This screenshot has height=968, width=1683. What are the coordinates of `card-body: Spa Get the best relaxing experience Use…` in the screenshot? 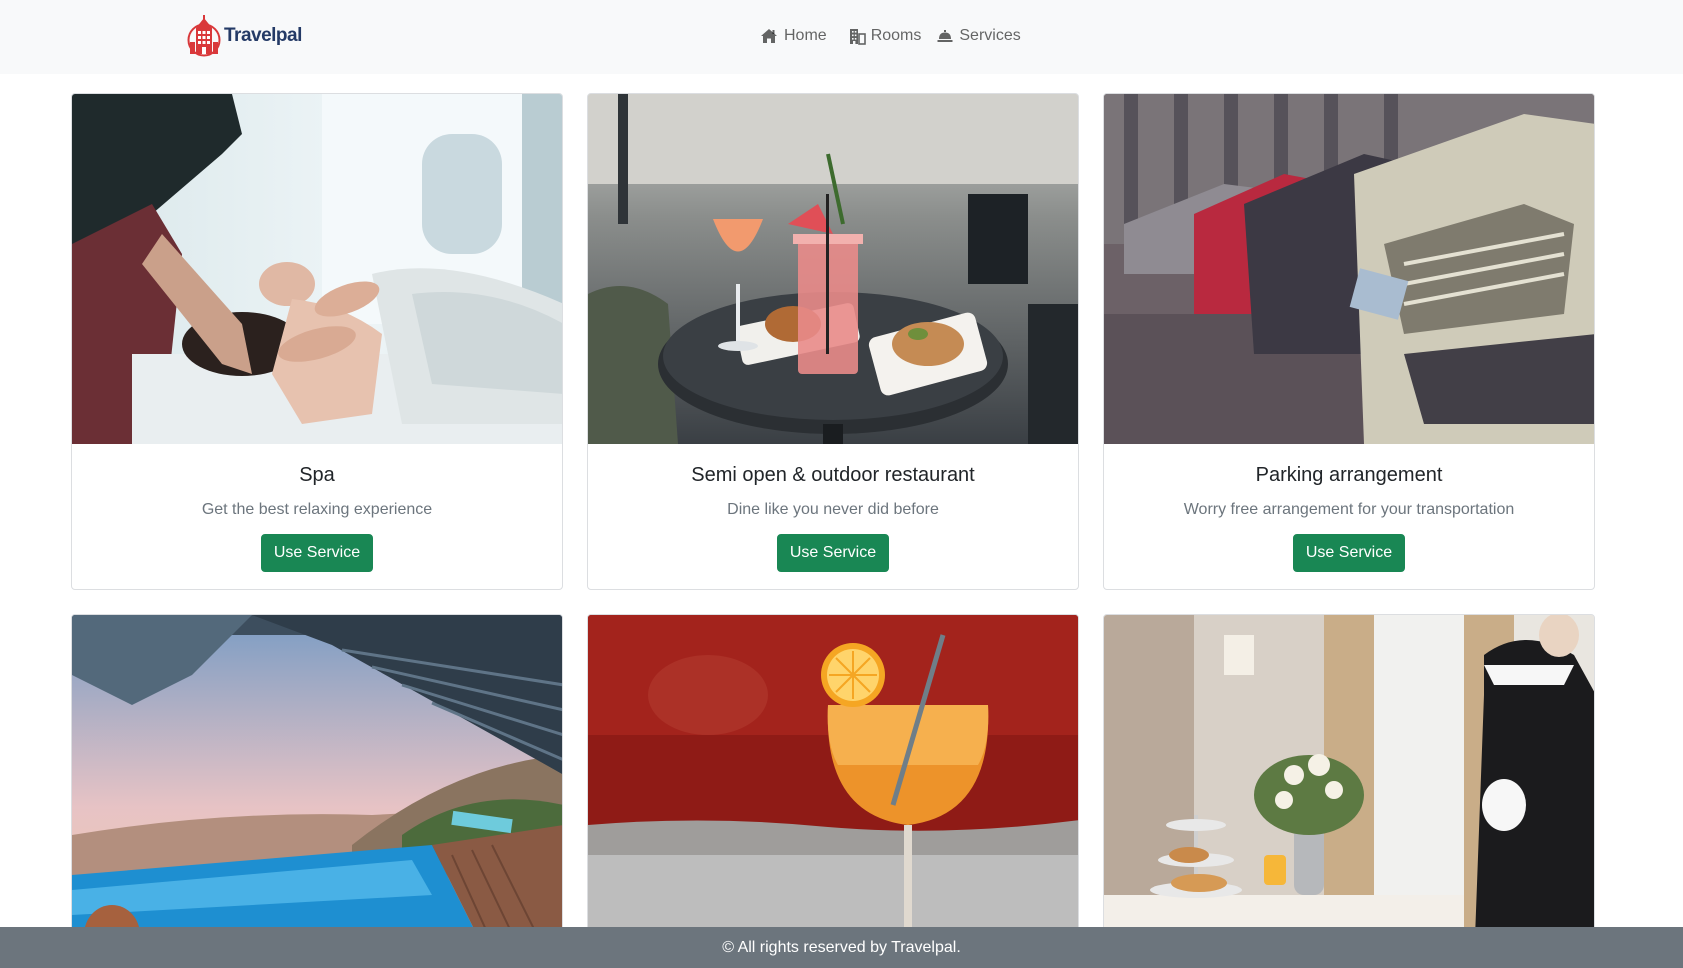 It's located at (317, 516).